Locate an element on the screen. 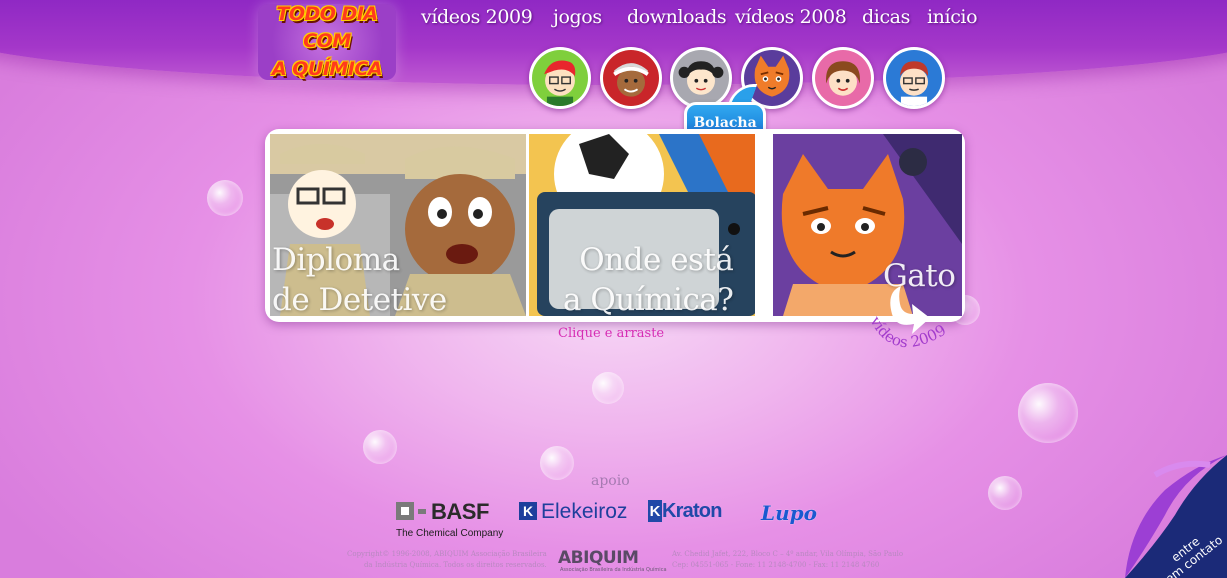 This screenshot has width=1227, height=578. slide-onde-esta-quimica: Onde está a Química? is located at coordinates (642, 225).